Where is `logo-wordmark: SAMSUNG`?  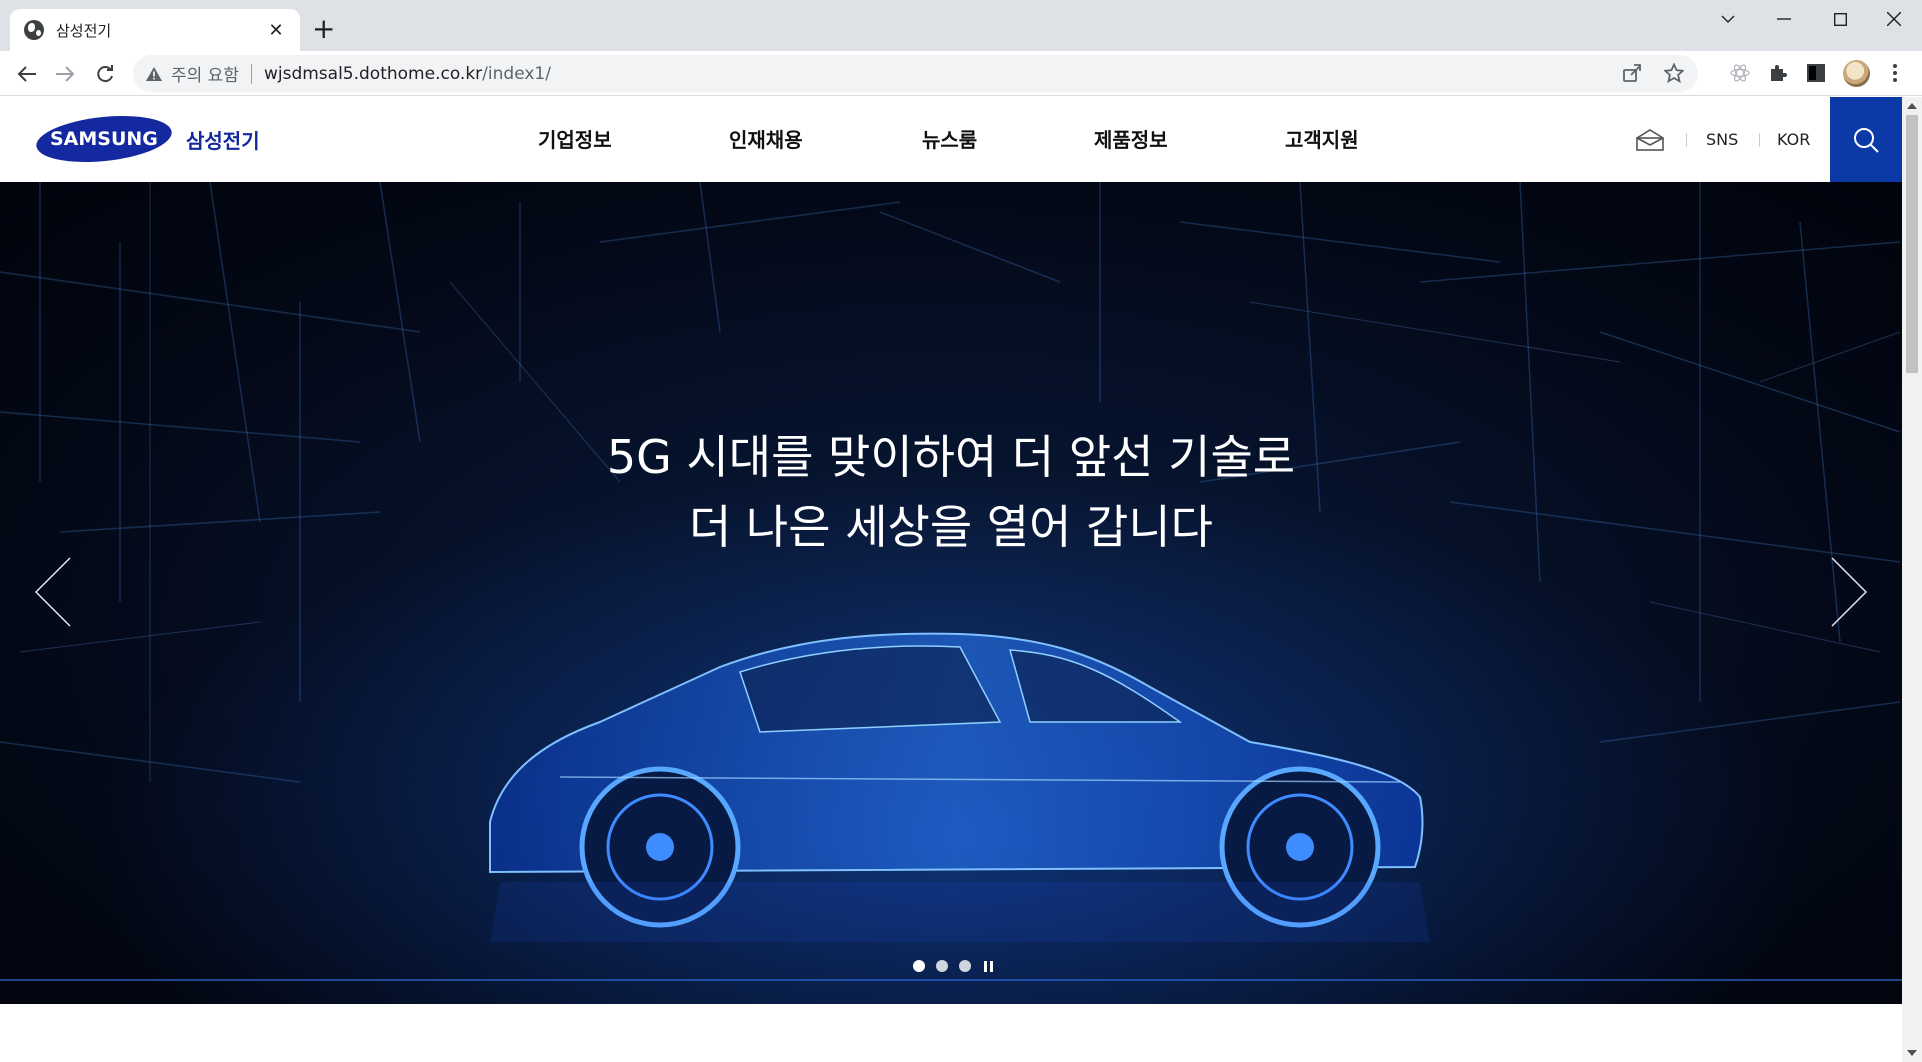 logo-wordmark: SAMSUNG is located at coordinates (104, 139).